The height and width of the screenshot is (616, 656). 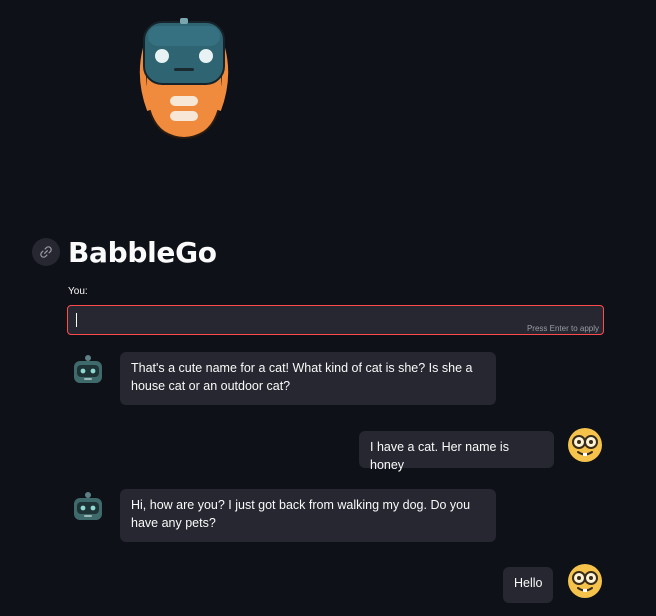 I want to click on anchor-link-button, so click(x=46, y=252).